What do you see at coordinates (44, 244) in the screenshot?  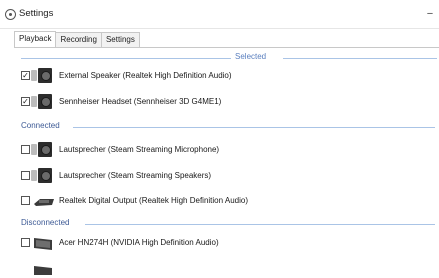 I see `monitor-icon` at bounding box center [44, 244].